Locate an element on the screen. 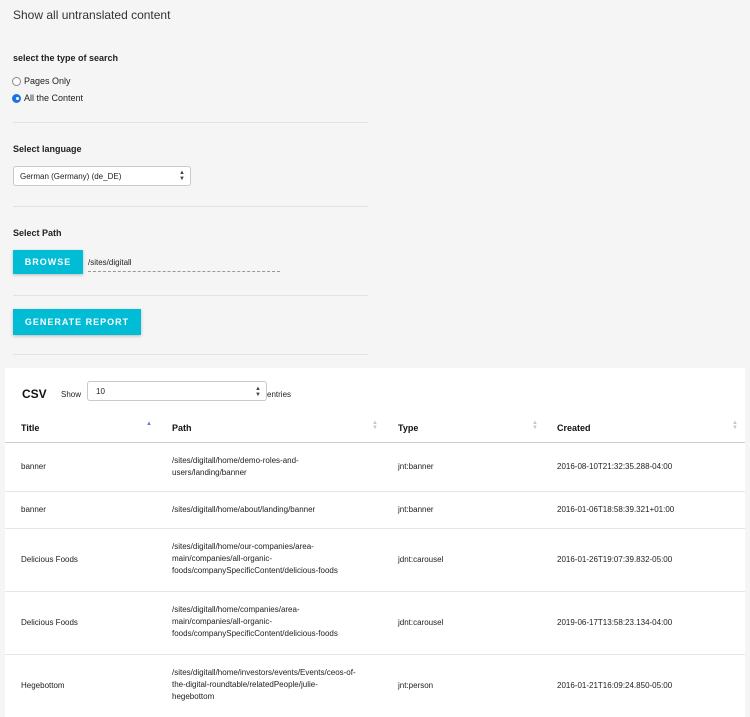  cell-type: jnt:person is located at coordinates (416, 685).